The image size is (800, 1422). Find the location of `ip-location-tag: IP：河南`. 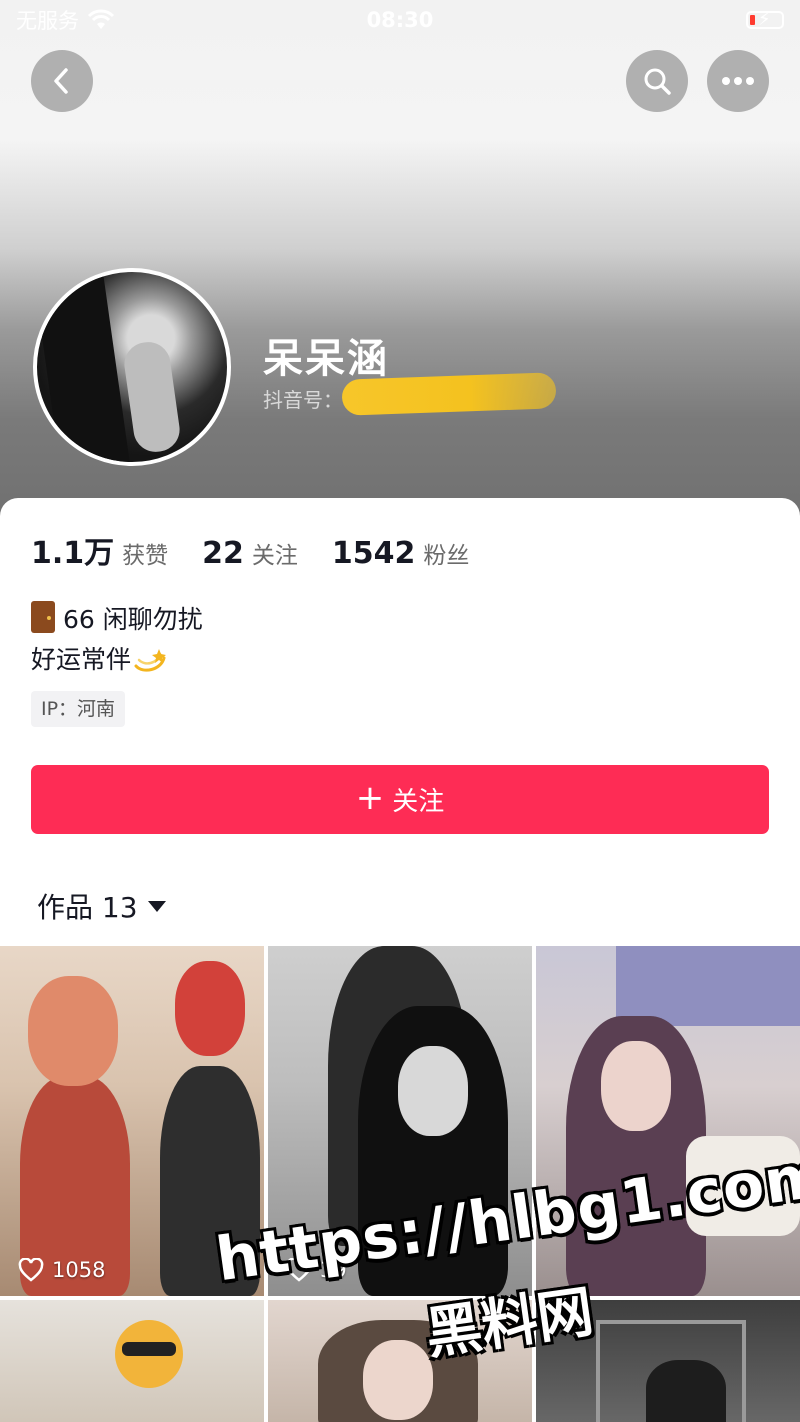

ip-location-tag: IP：河南 is located at coordinates (78, 709).